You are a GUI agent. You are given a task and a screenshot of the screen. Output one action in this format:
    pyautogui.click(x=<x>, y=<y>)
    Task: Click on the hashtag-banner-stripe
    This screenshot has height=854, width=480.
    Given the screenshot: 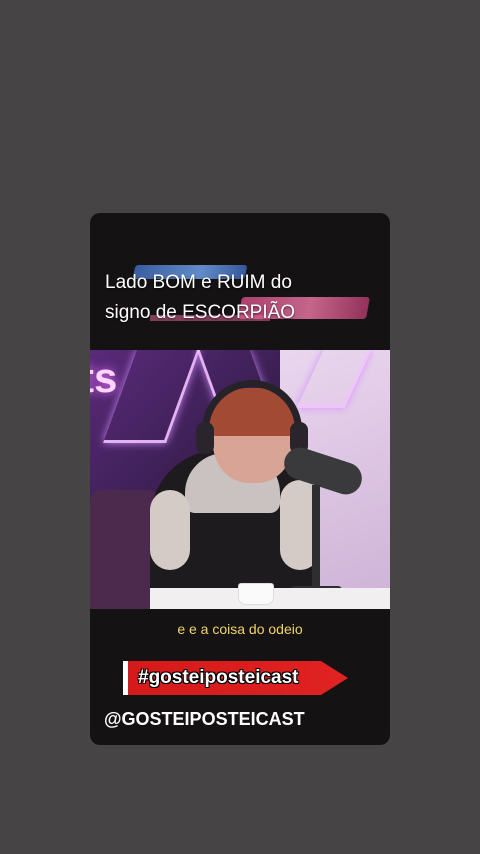 What is the action you would take?
    pyautogui.click(x=125, y=678)
    